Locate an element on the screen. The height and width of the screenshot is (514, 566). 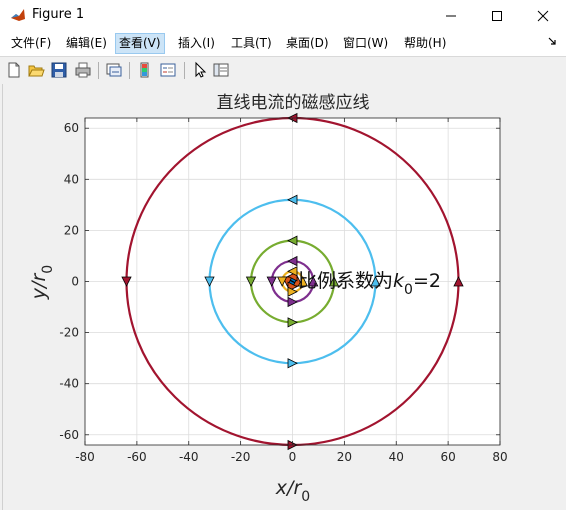
matlab-logo-icon is located at coordinates (18, 15).